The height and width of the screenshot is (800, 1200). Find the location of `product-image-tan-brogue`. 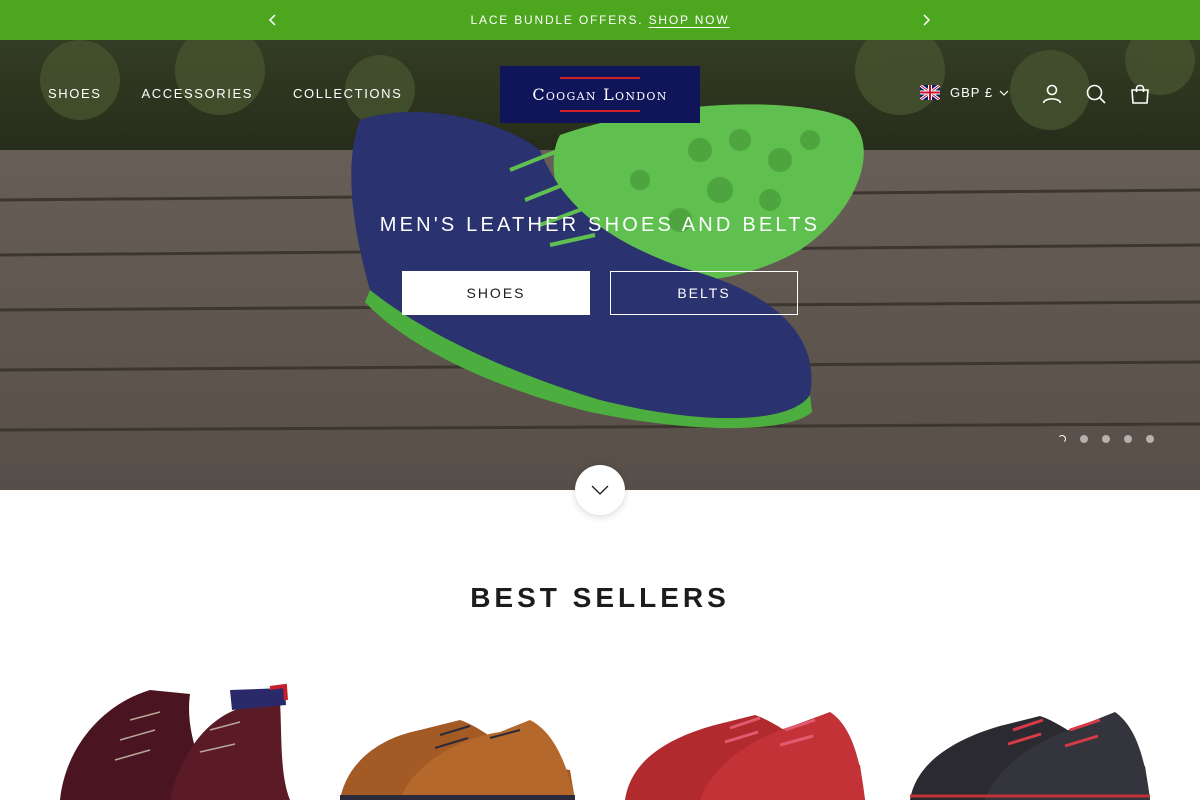

product-image-tan-brogue is located at coordinates (455, 730).